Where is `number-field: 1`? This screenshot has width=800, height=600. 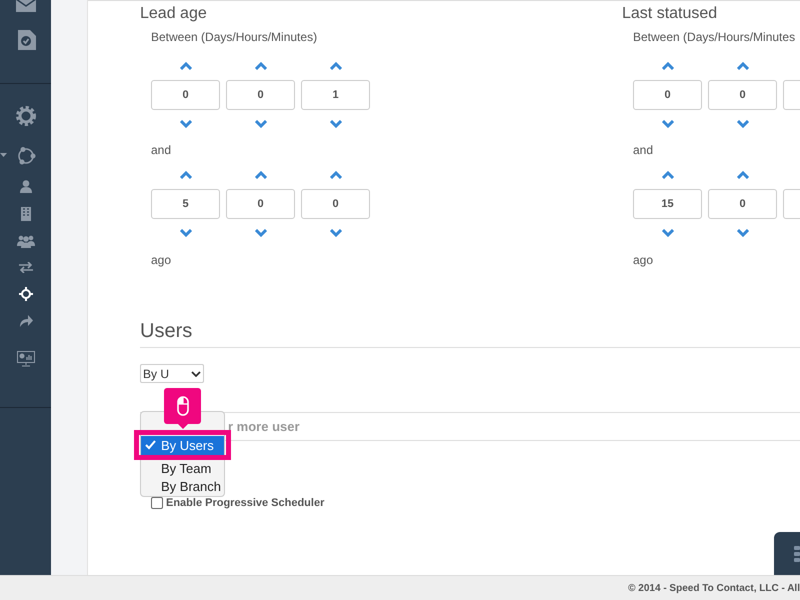 number-field: 1 is located at coordinates (335, 95).